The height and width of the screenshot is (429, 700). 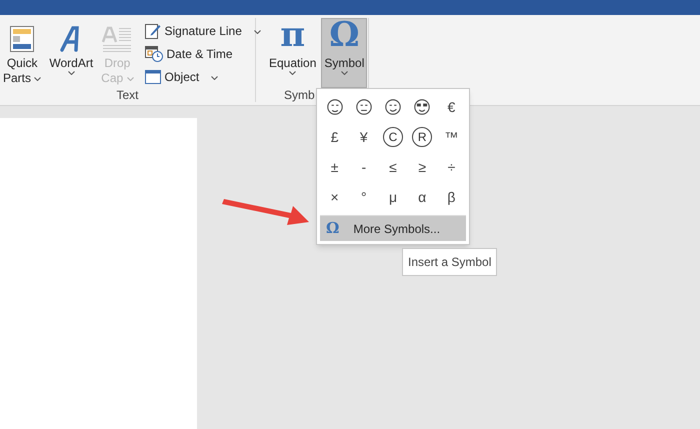 I want to click on symbol-glyph: ×, so click(x=334, y=197).